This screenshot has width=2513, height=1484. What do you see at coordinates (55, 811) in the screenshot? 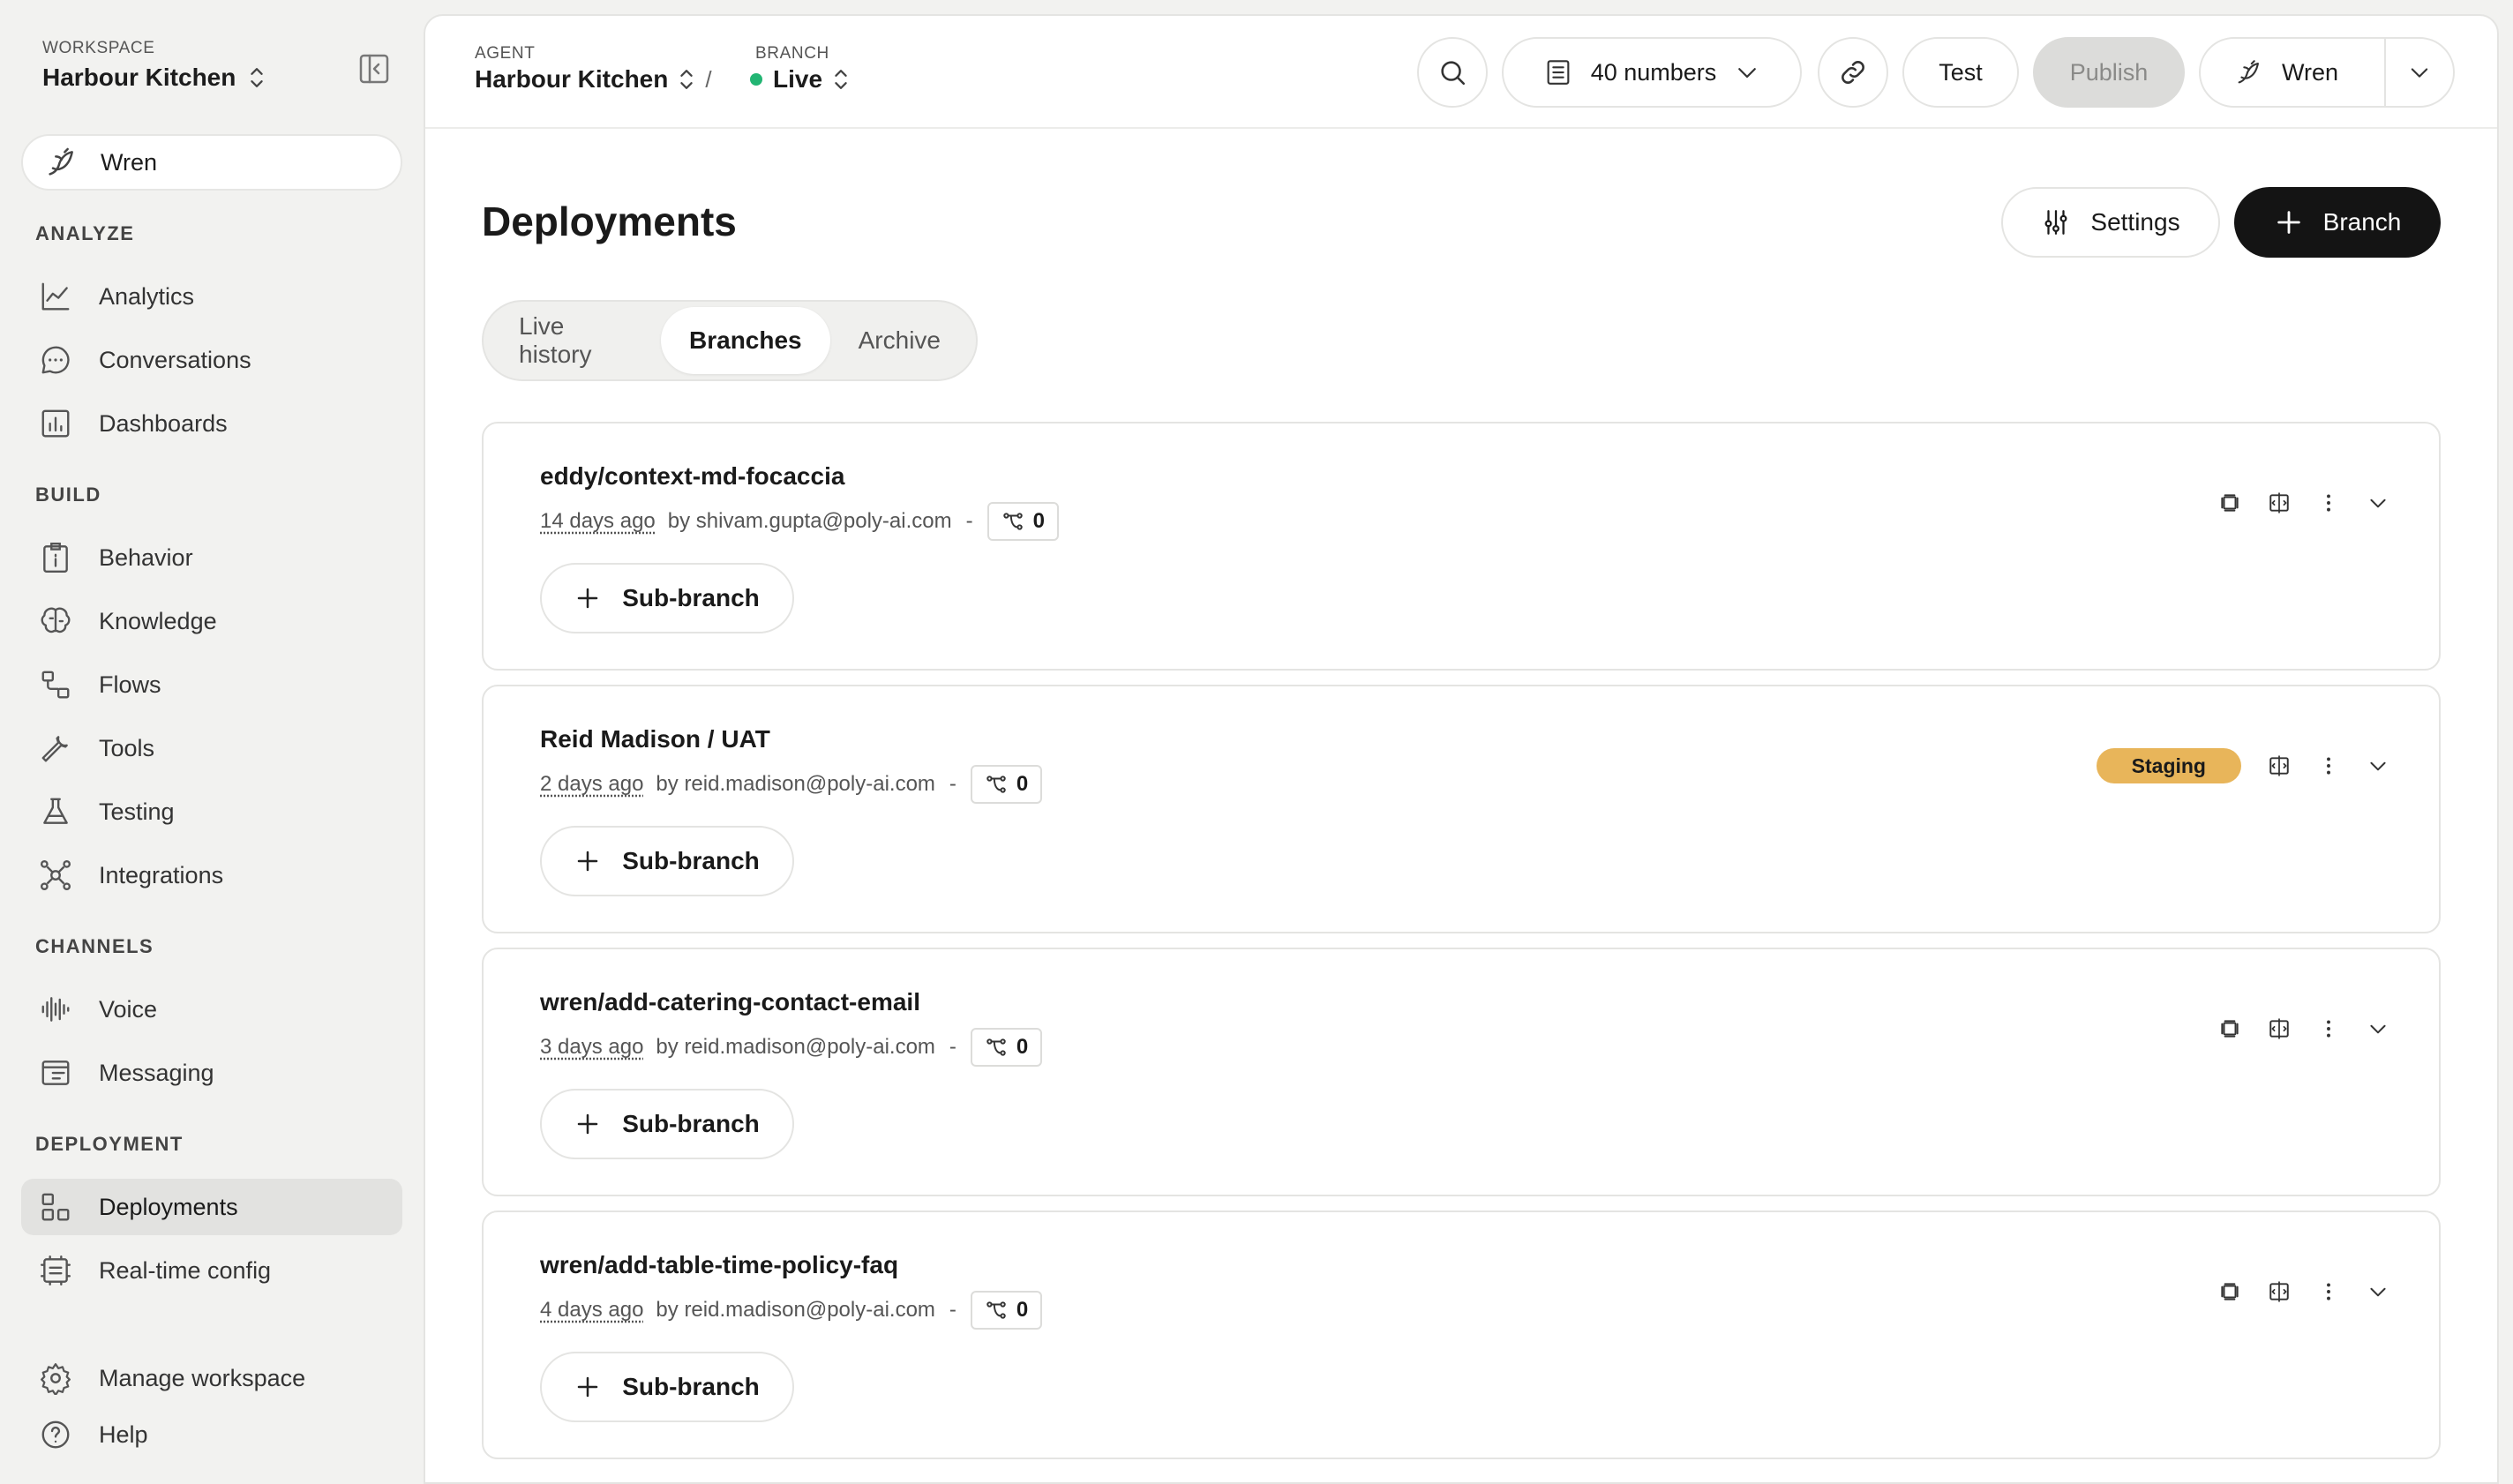
I see `flask-icon` at bounding box center [55, 811].